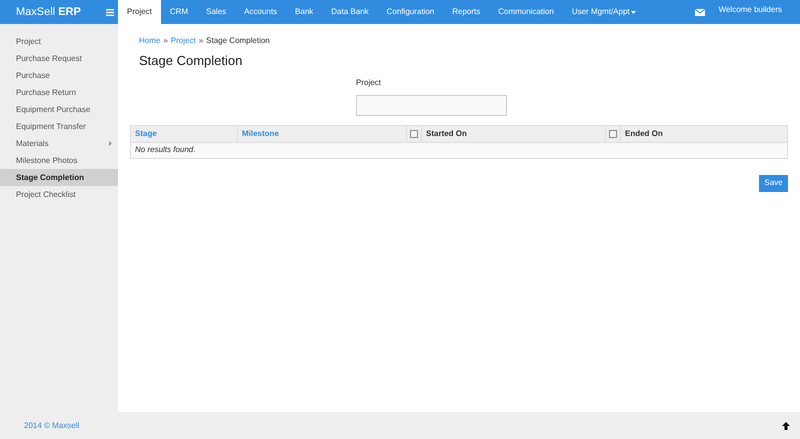 Image resolution: width=800 pixels, height=439 pixels. What do you see at coordinates (149, 41) in the screenshot?
I see `breadcrumb-link: Home` at bounding box center [149, 41].